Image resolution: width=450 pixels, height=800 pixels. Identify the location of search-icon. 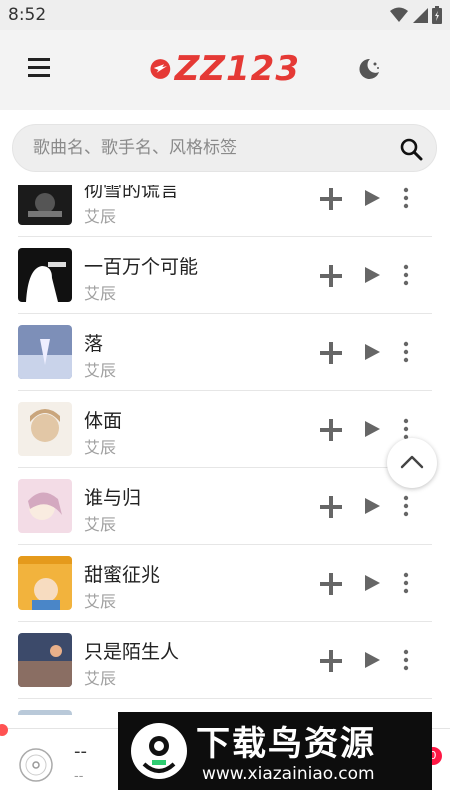
(411, 149).